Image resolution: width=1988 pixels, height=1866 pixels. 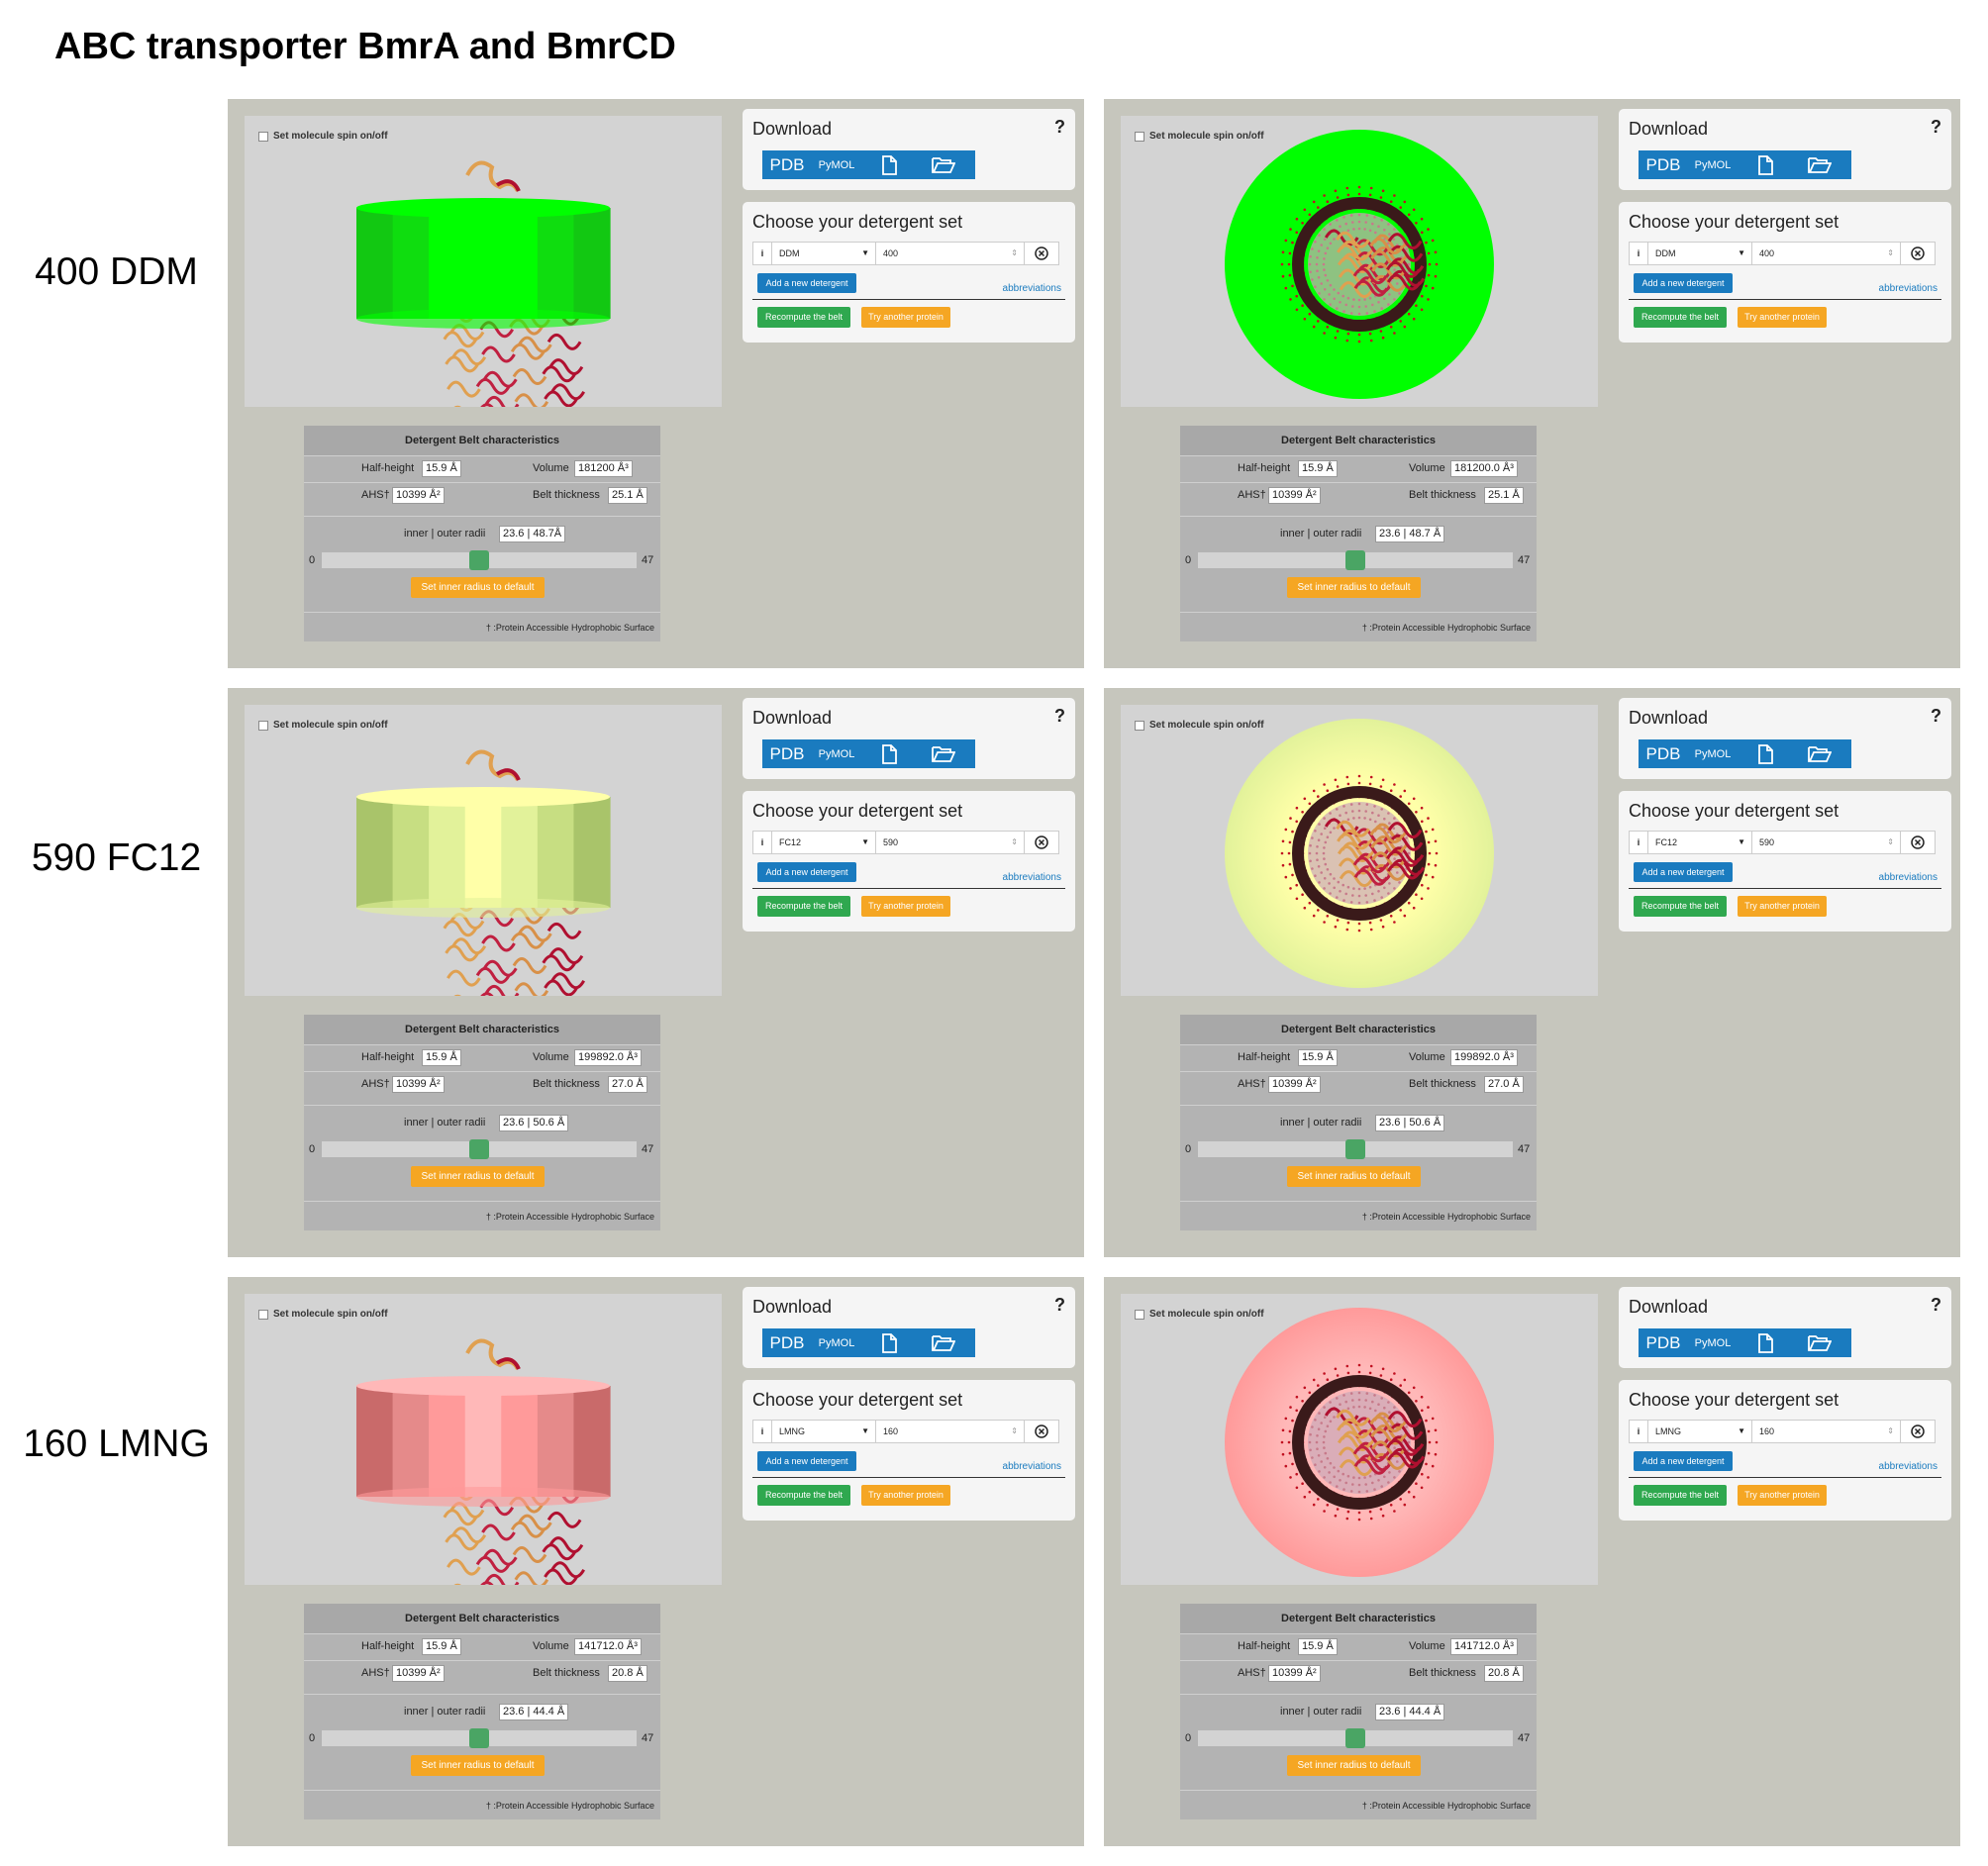 What do you see at coordinates (1700, 254) in the screenshot?
I see `detergent-select: DDM ▼` at bounding box center [1700, 254].